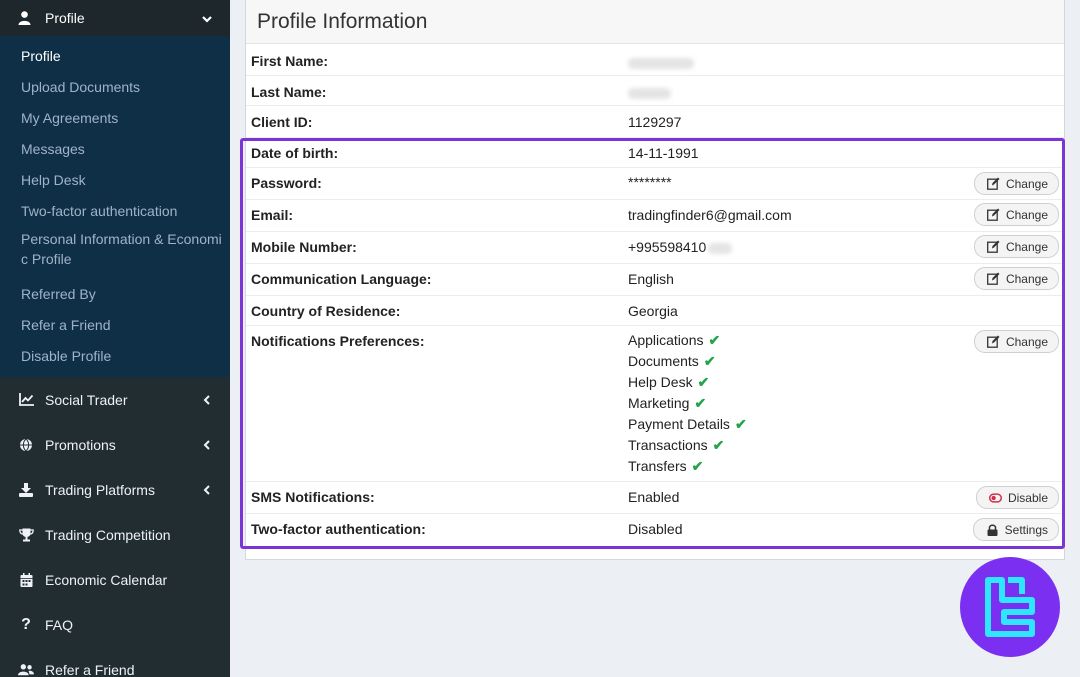 The image size is (1080, 677). I want to click on sms-notifications-label: SMS Notifications:, so click(313, 497).